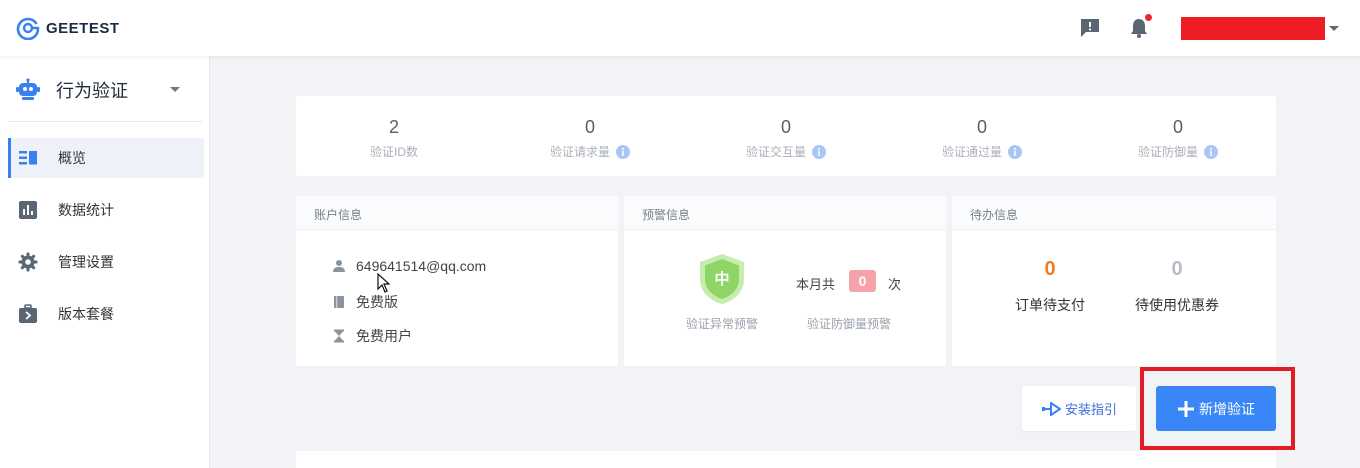 The height and width of the screenshot is (468, 1360). What do you see at coordinates (775, 152) in the screenshot?
I see `stat-label-text: 验证交互量` at bounding box center [775, 152].